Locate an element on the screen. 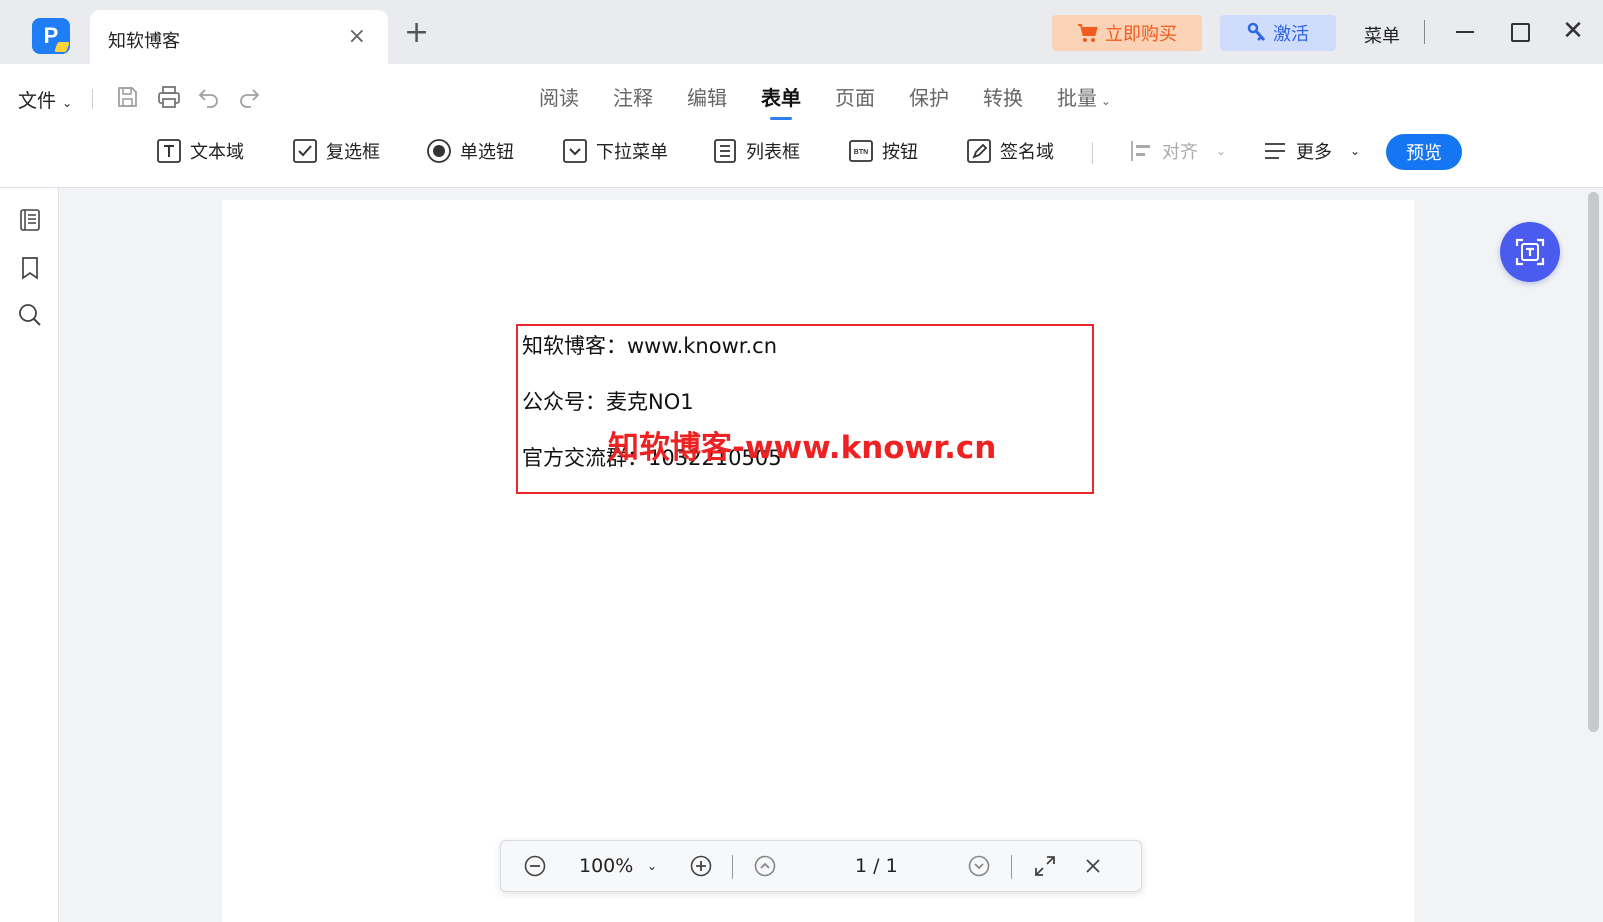  checkbox-icon is located at coordinates (305, 151).